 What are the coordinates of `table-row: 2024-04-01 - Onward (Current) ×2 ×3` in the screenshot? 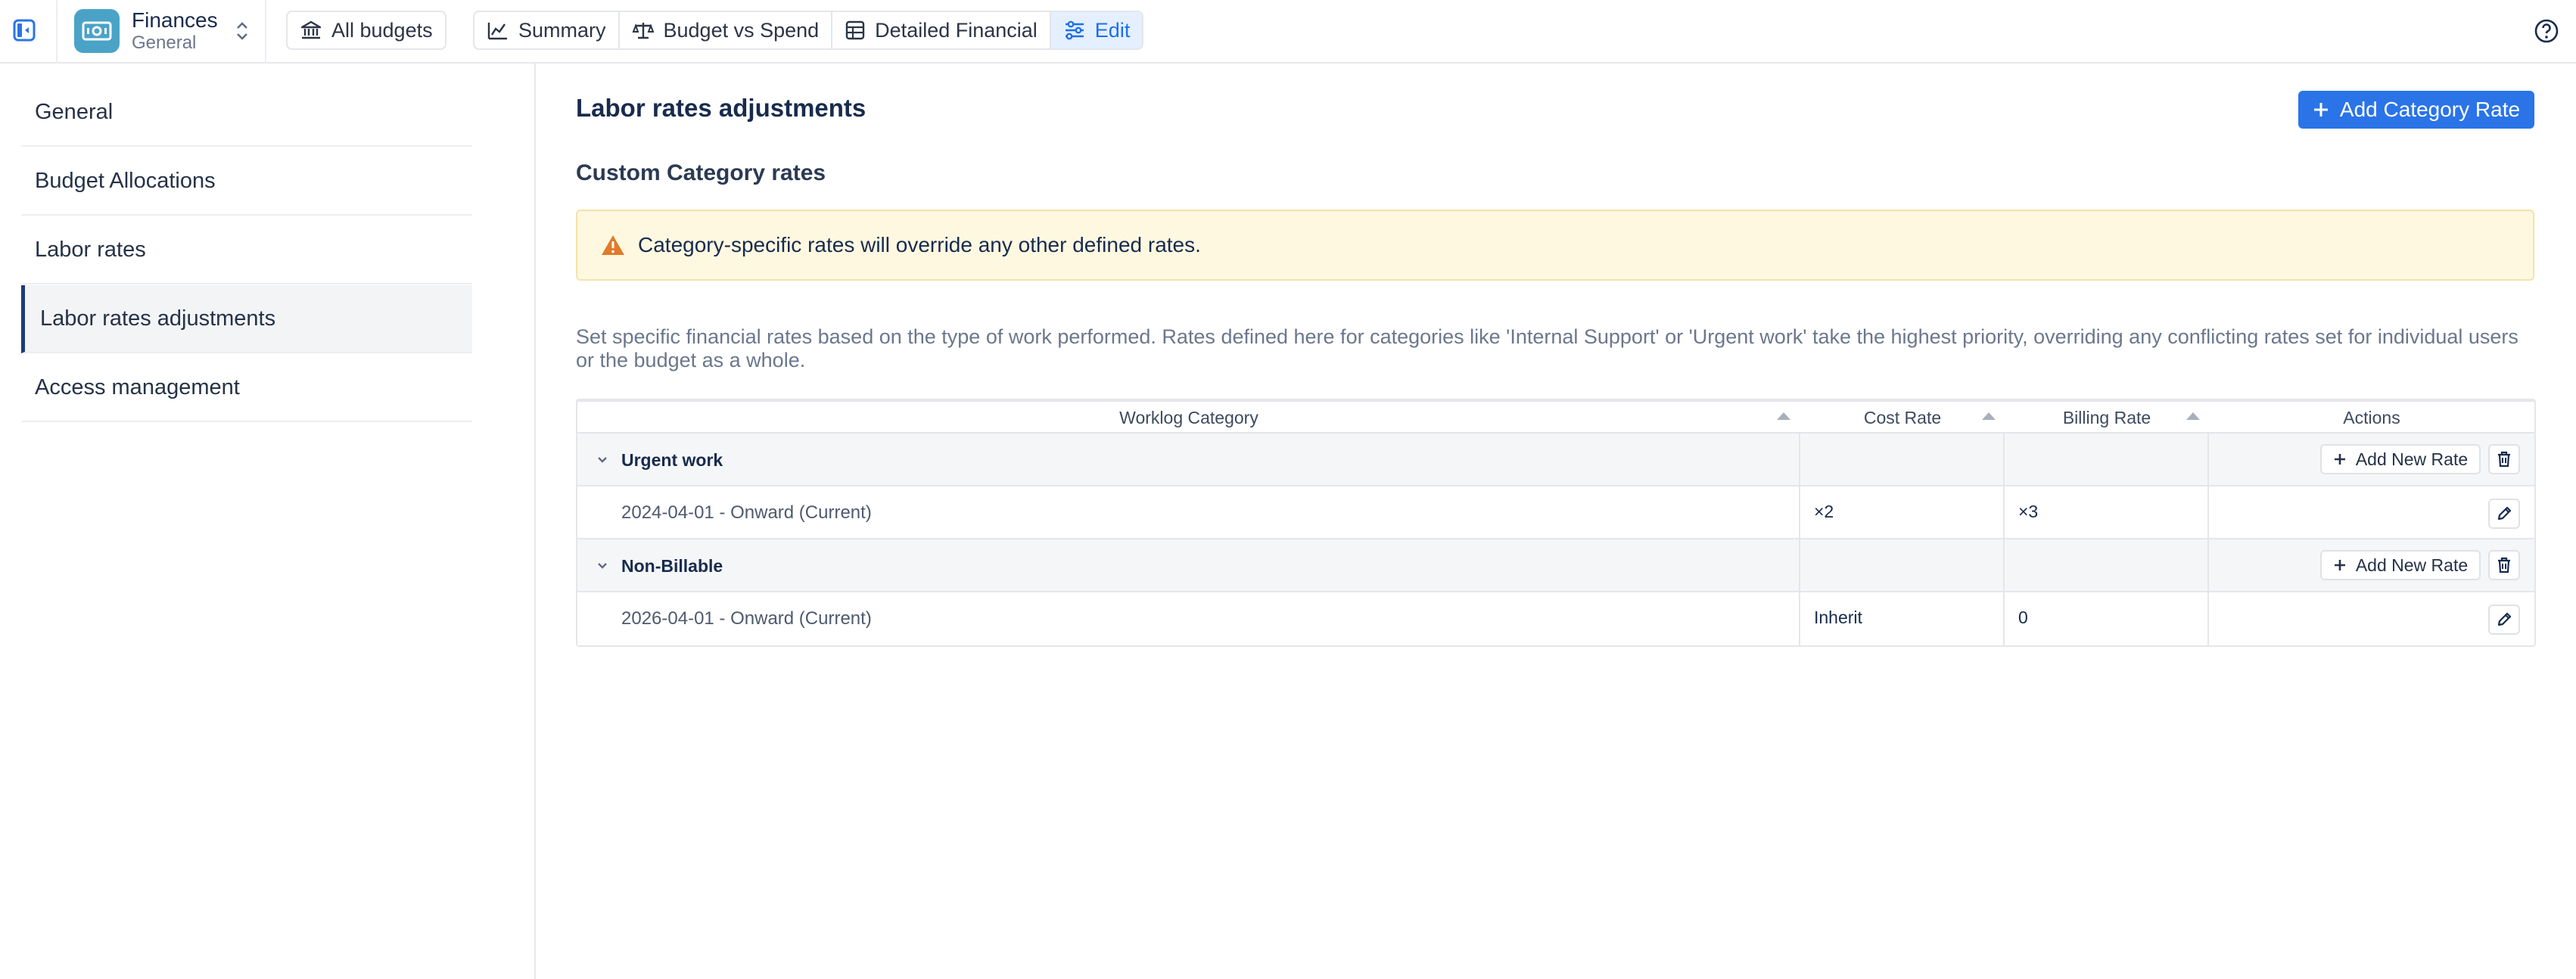 It's located at (1555, 512).